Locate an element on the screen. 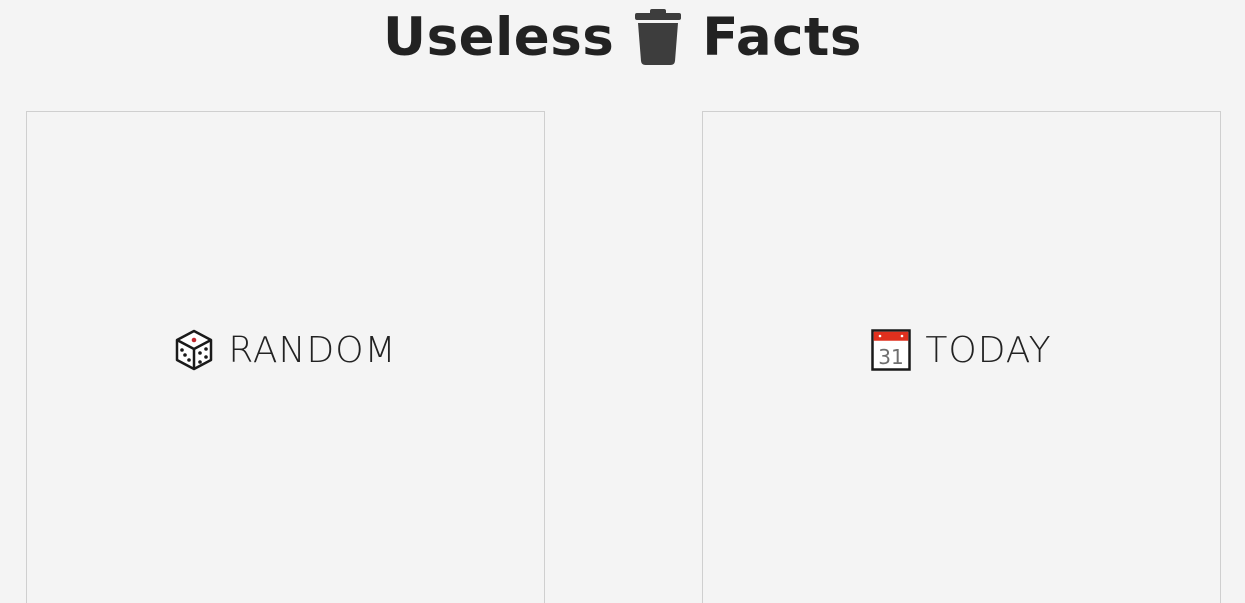 This screenshot has width=1245, height=603. calendar-day-number: 31 is located at coordinates (891, 357).